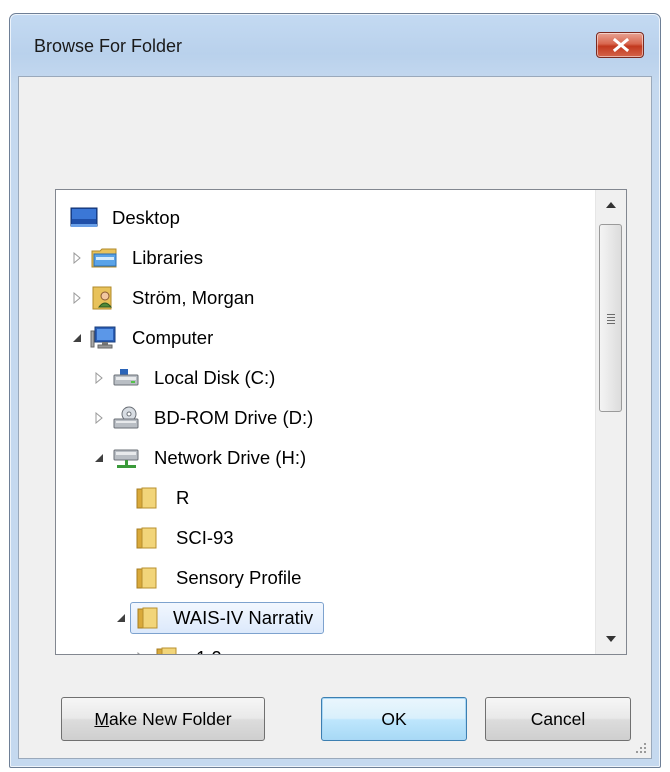 The width and height of the screenshot is (670, 772). Describe the element at coordinates (103, 298) in the screenshot. I see `user-folder-icon` at that location.